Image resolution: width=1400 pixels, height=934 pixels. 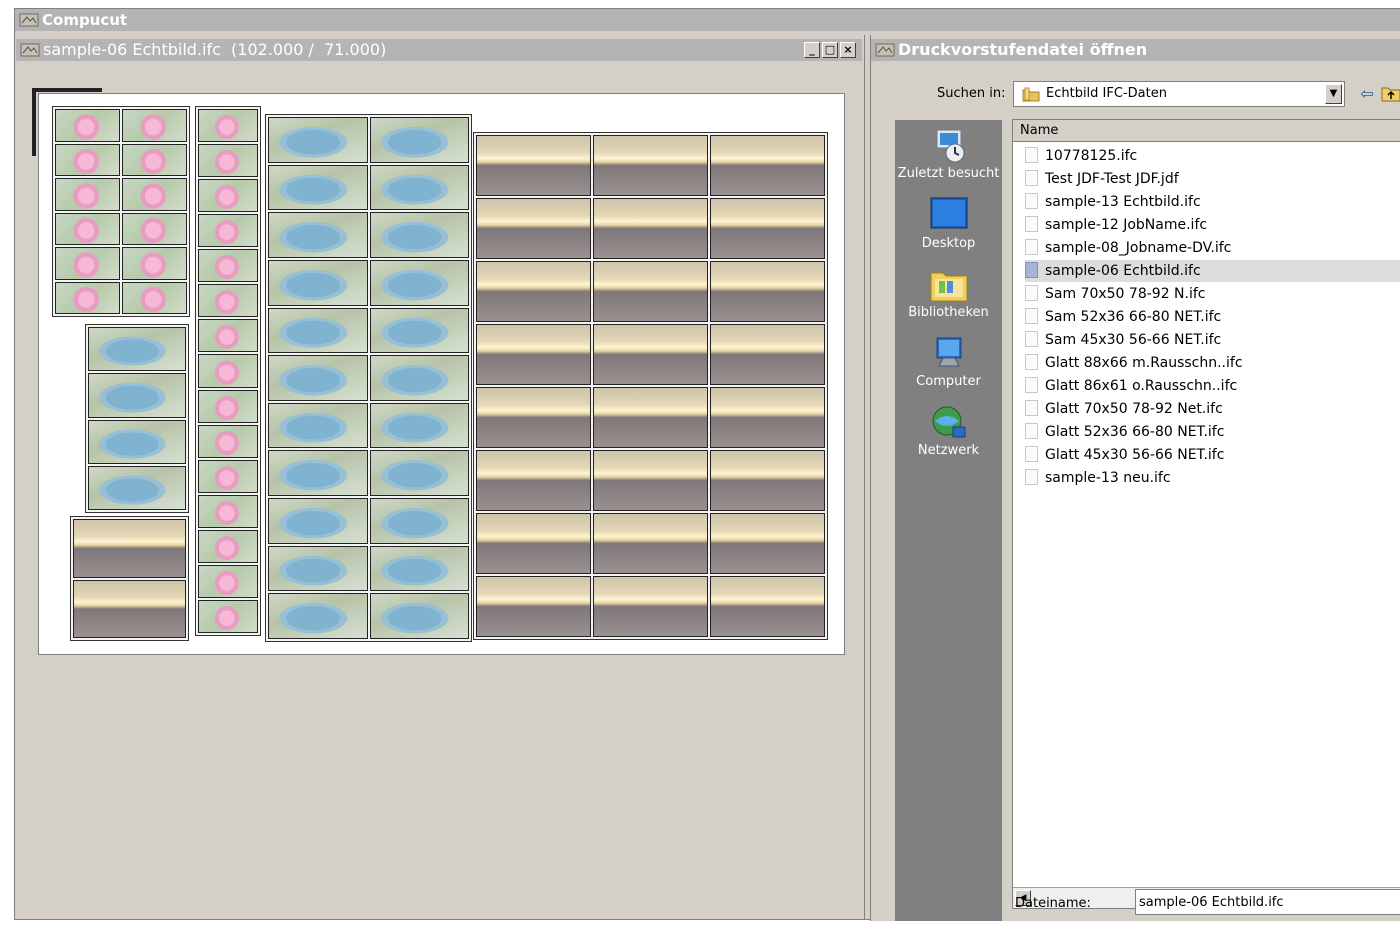 I want to click on column-header-name: Name, so click(x=1206, y=131).